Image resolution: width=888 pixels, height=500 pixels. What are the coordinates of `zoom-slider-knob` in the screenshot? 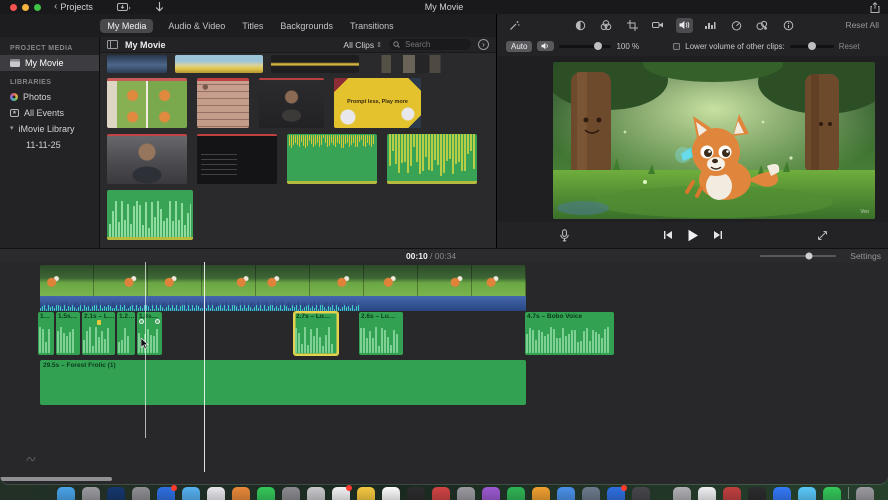 It's located at (809, 256).